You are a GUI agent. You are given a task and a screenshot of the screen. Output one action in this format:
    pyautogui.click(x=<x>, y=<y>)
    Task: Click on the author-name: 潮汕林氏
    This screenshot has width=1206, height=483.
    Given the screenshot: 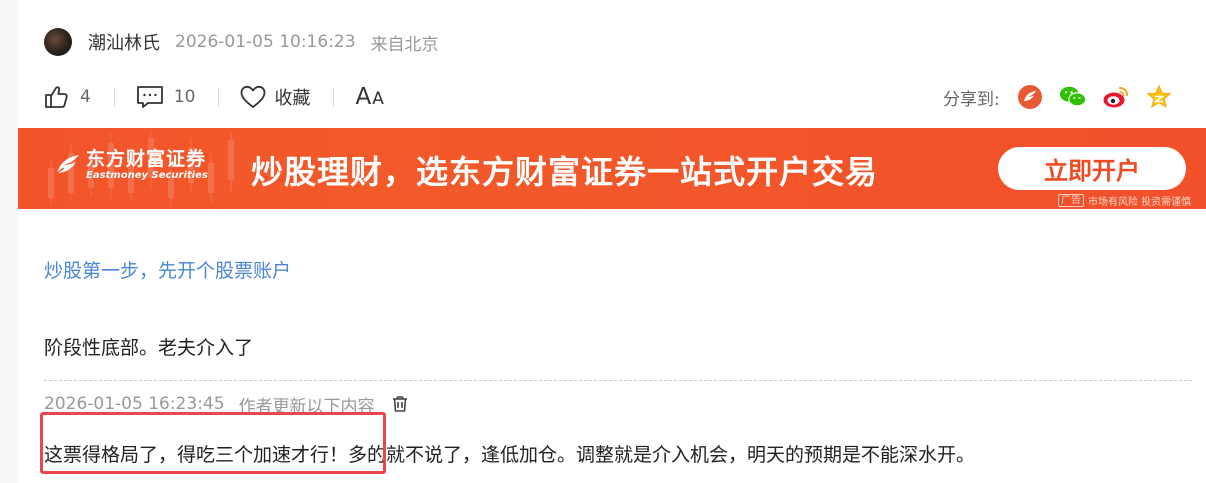 What is the action you would take?
    pyautogui.click(x=124, y=42)
    